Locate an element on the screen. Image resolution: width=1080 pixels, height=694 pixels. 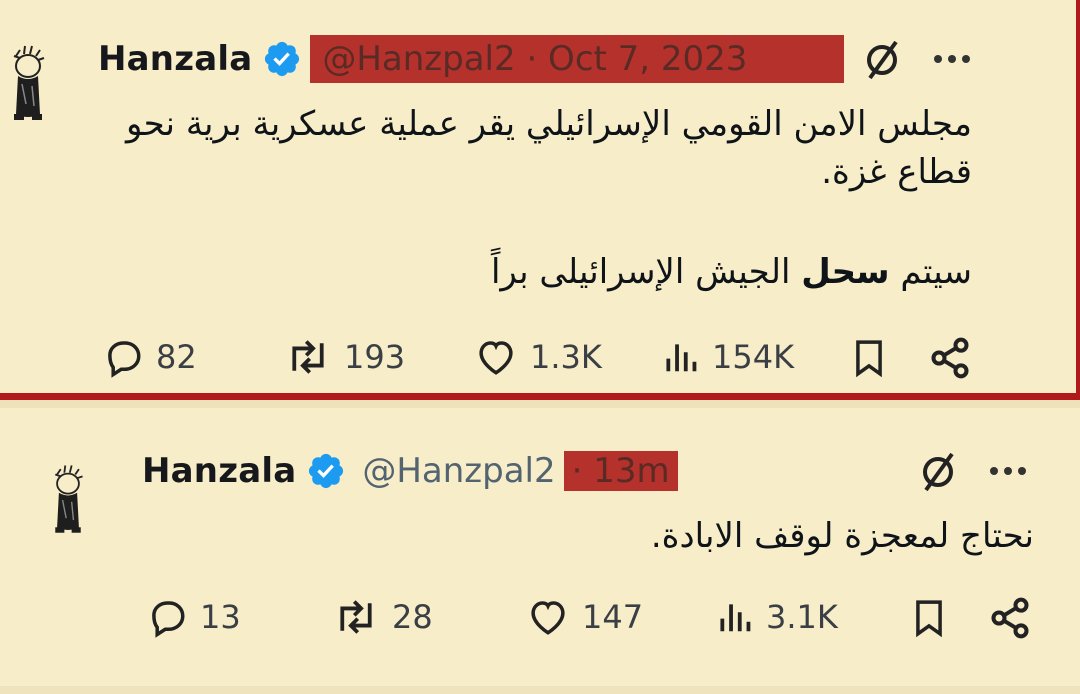
views-count: 154K is located at coordinates (753, 357).